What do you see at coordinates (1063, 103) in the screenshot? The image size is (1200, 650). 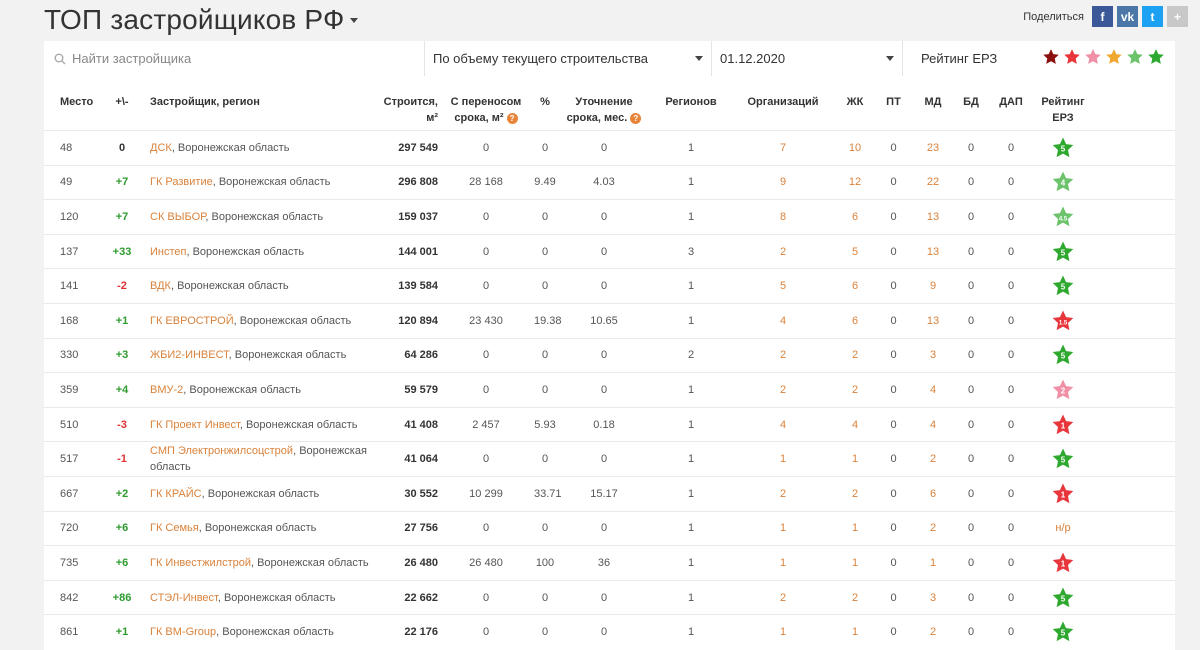 I see `col-rating: Рейтинг ЕРЗ` at bounding box center [1063, 103].